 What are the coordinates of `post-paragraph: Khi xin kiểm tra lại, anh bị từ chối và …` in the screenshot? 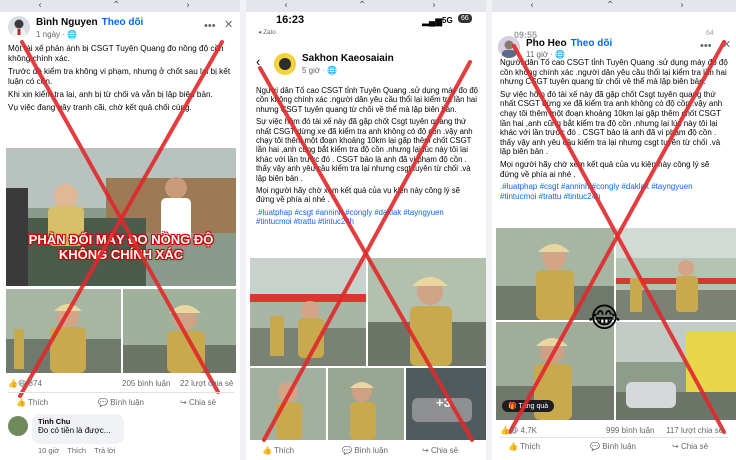 It's located at (110, 94).